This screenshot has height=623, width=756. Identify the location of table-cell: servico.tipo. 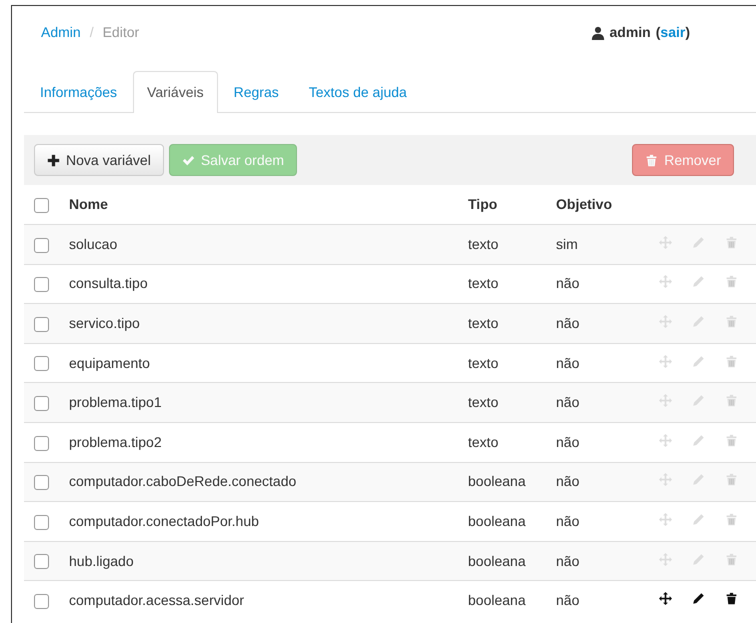
(104, 323).